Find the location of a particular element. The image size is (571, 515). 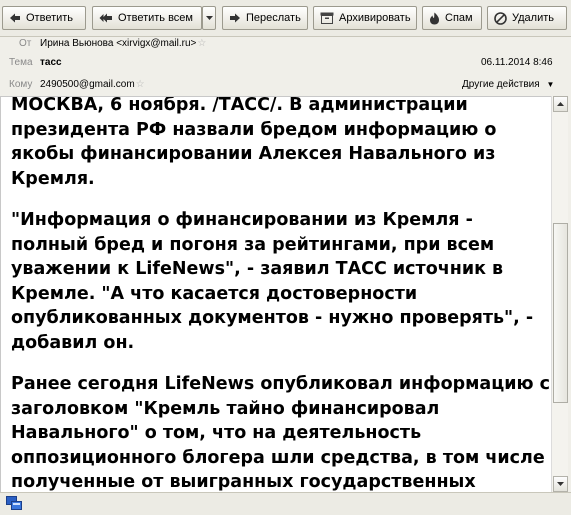

reply-all-label: Ответить всем is located at coordinates (155, 18).